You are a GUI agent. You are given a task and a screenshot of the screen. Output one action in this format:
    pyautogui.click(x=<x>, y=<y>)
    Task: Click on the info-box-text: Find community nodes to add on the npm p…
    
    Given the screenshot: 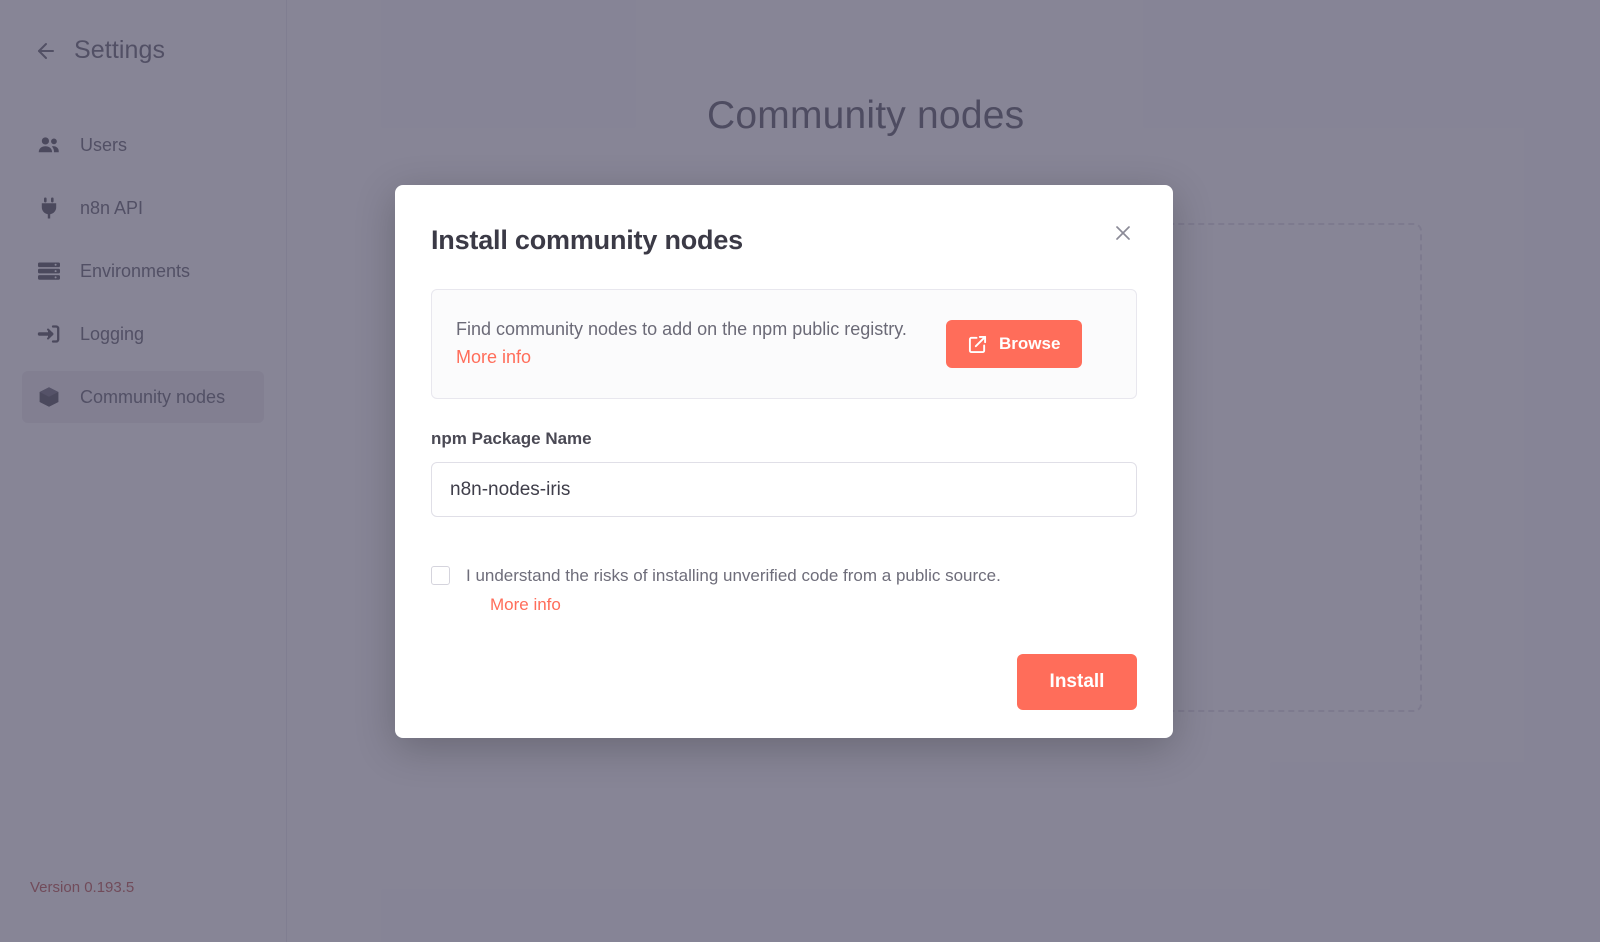 What is the action you would take?
    pyautogui.click(x=691, y=344)
    